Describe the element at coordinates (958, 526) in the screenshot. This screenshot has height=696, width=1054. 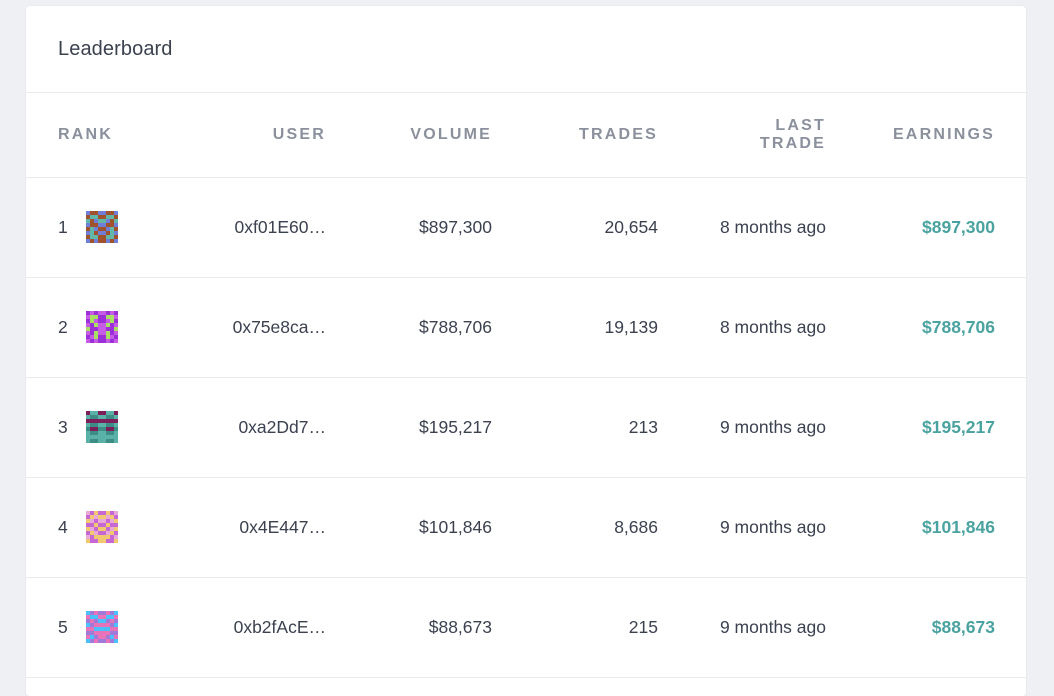
I see `earnings-value: $101,846` at that location.